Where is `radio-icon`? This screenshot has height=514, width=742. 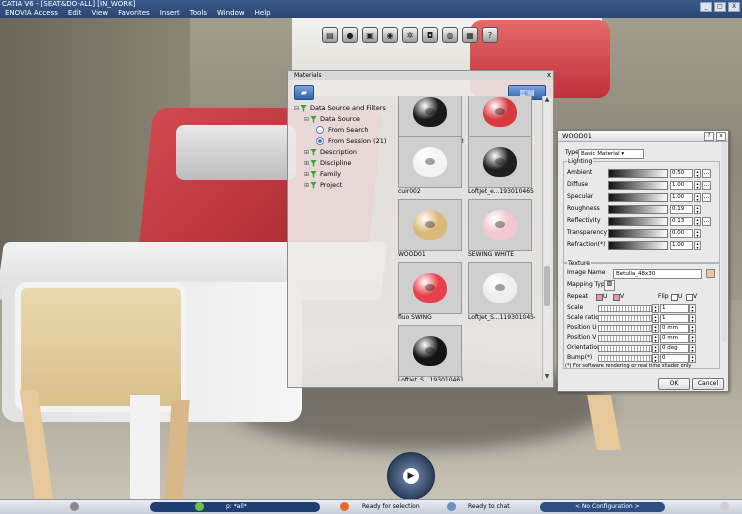 radio-icon is located at coordinates (320, 130).